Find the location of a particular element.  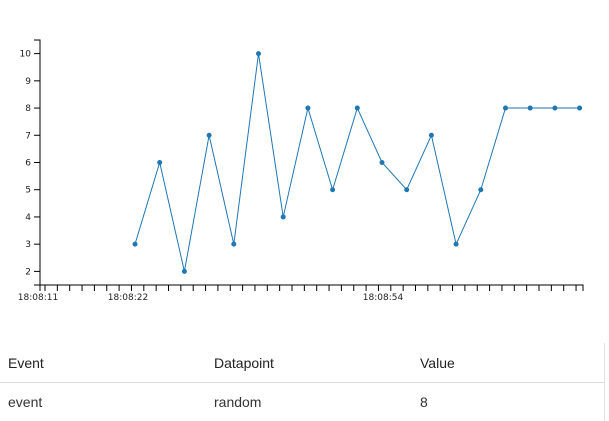

y-tick-label: 10 is located at coordinates (26, 55).